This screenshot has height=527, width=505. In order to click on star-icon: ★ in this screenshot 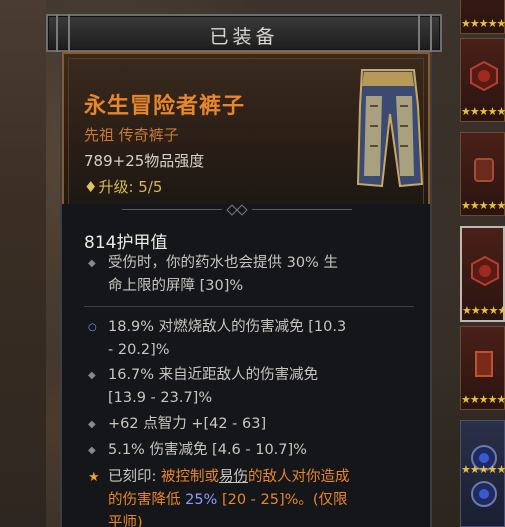, I will do `click(94, 477)`.